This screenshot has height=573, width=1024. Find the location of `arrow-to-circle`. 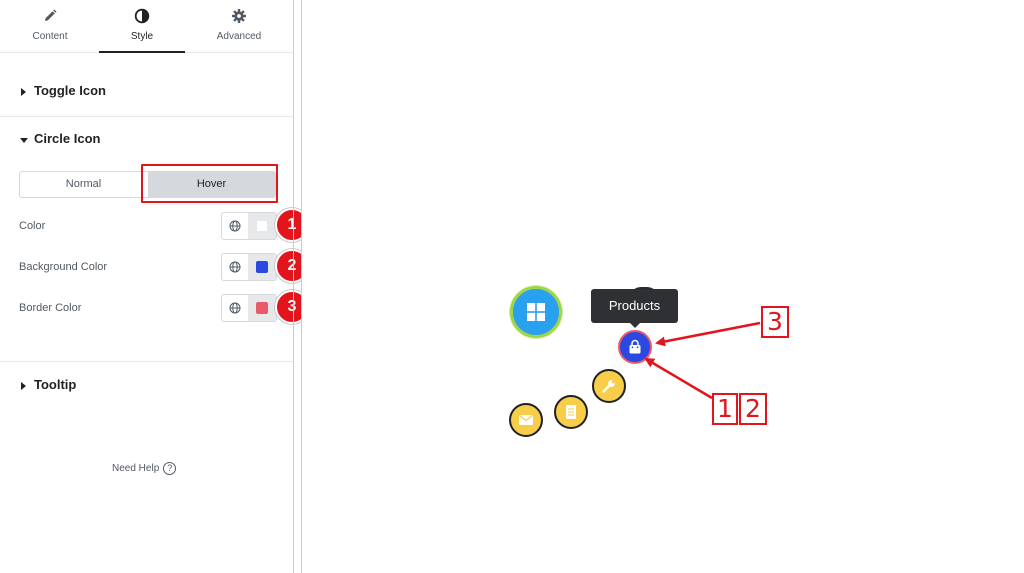

arrow-to-circle is located at coordinates (678, 378).